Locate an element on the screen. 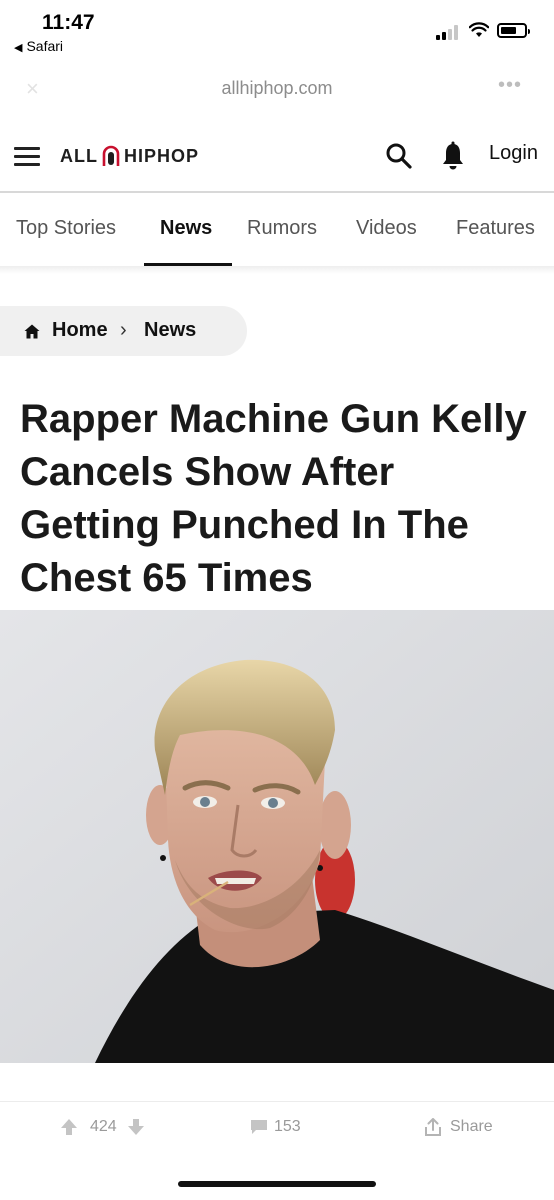 The image size is (554, 1200). url-display: allhiphop.com is located at coordinates (277, 88).